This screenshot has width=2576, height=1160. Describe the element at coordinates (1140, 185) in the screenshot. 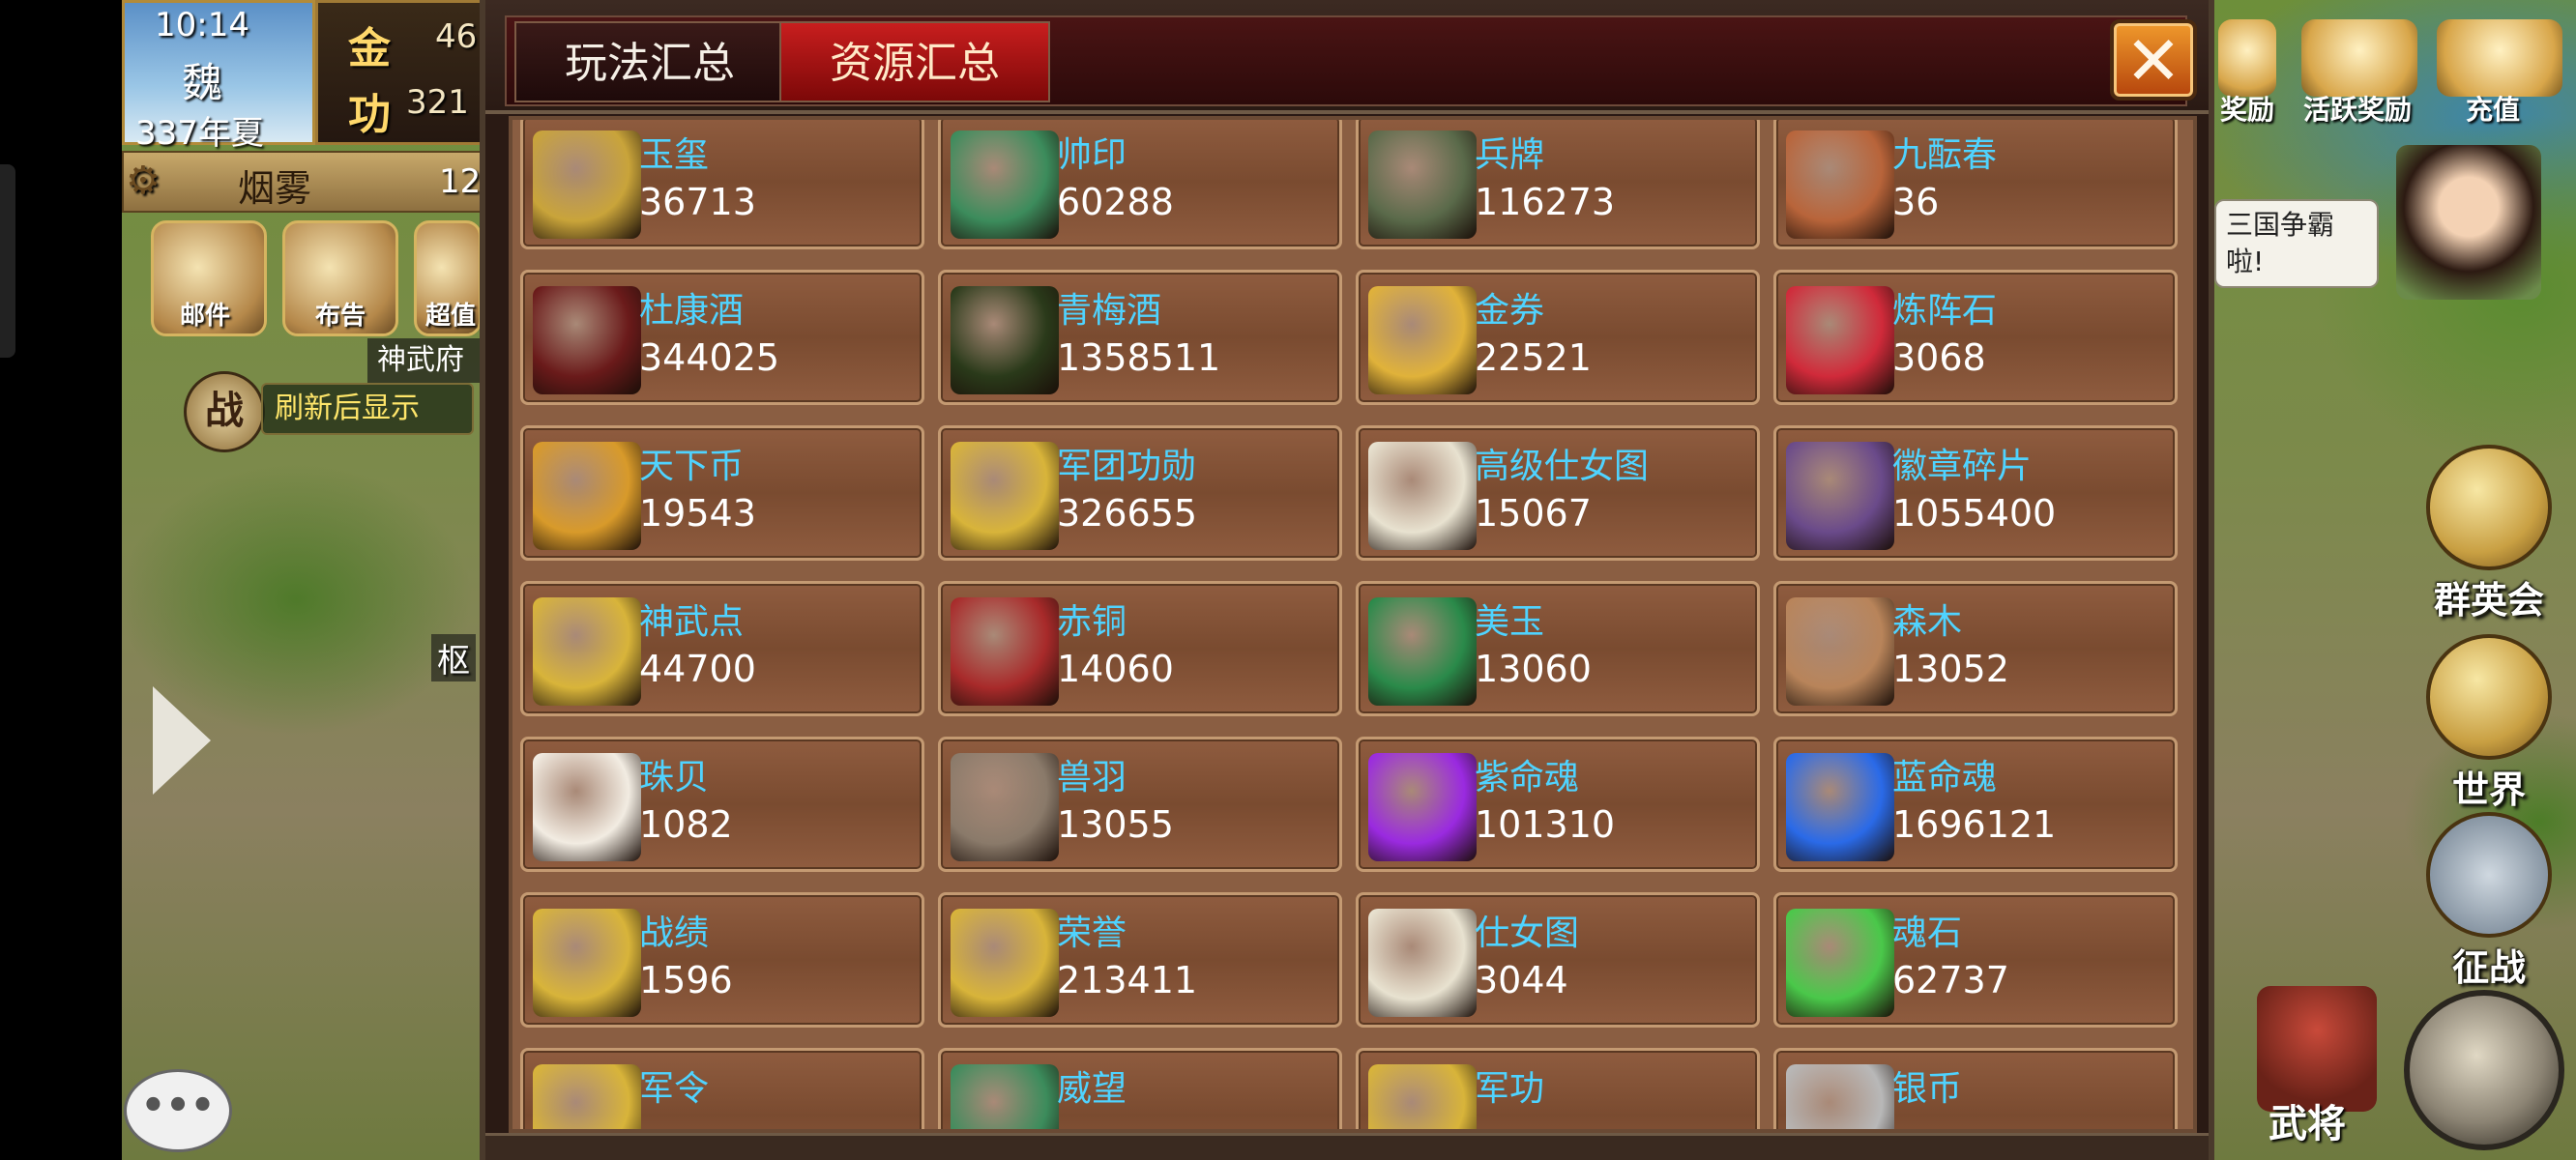

I see `resource-cell: 帅印 60288` at that location.